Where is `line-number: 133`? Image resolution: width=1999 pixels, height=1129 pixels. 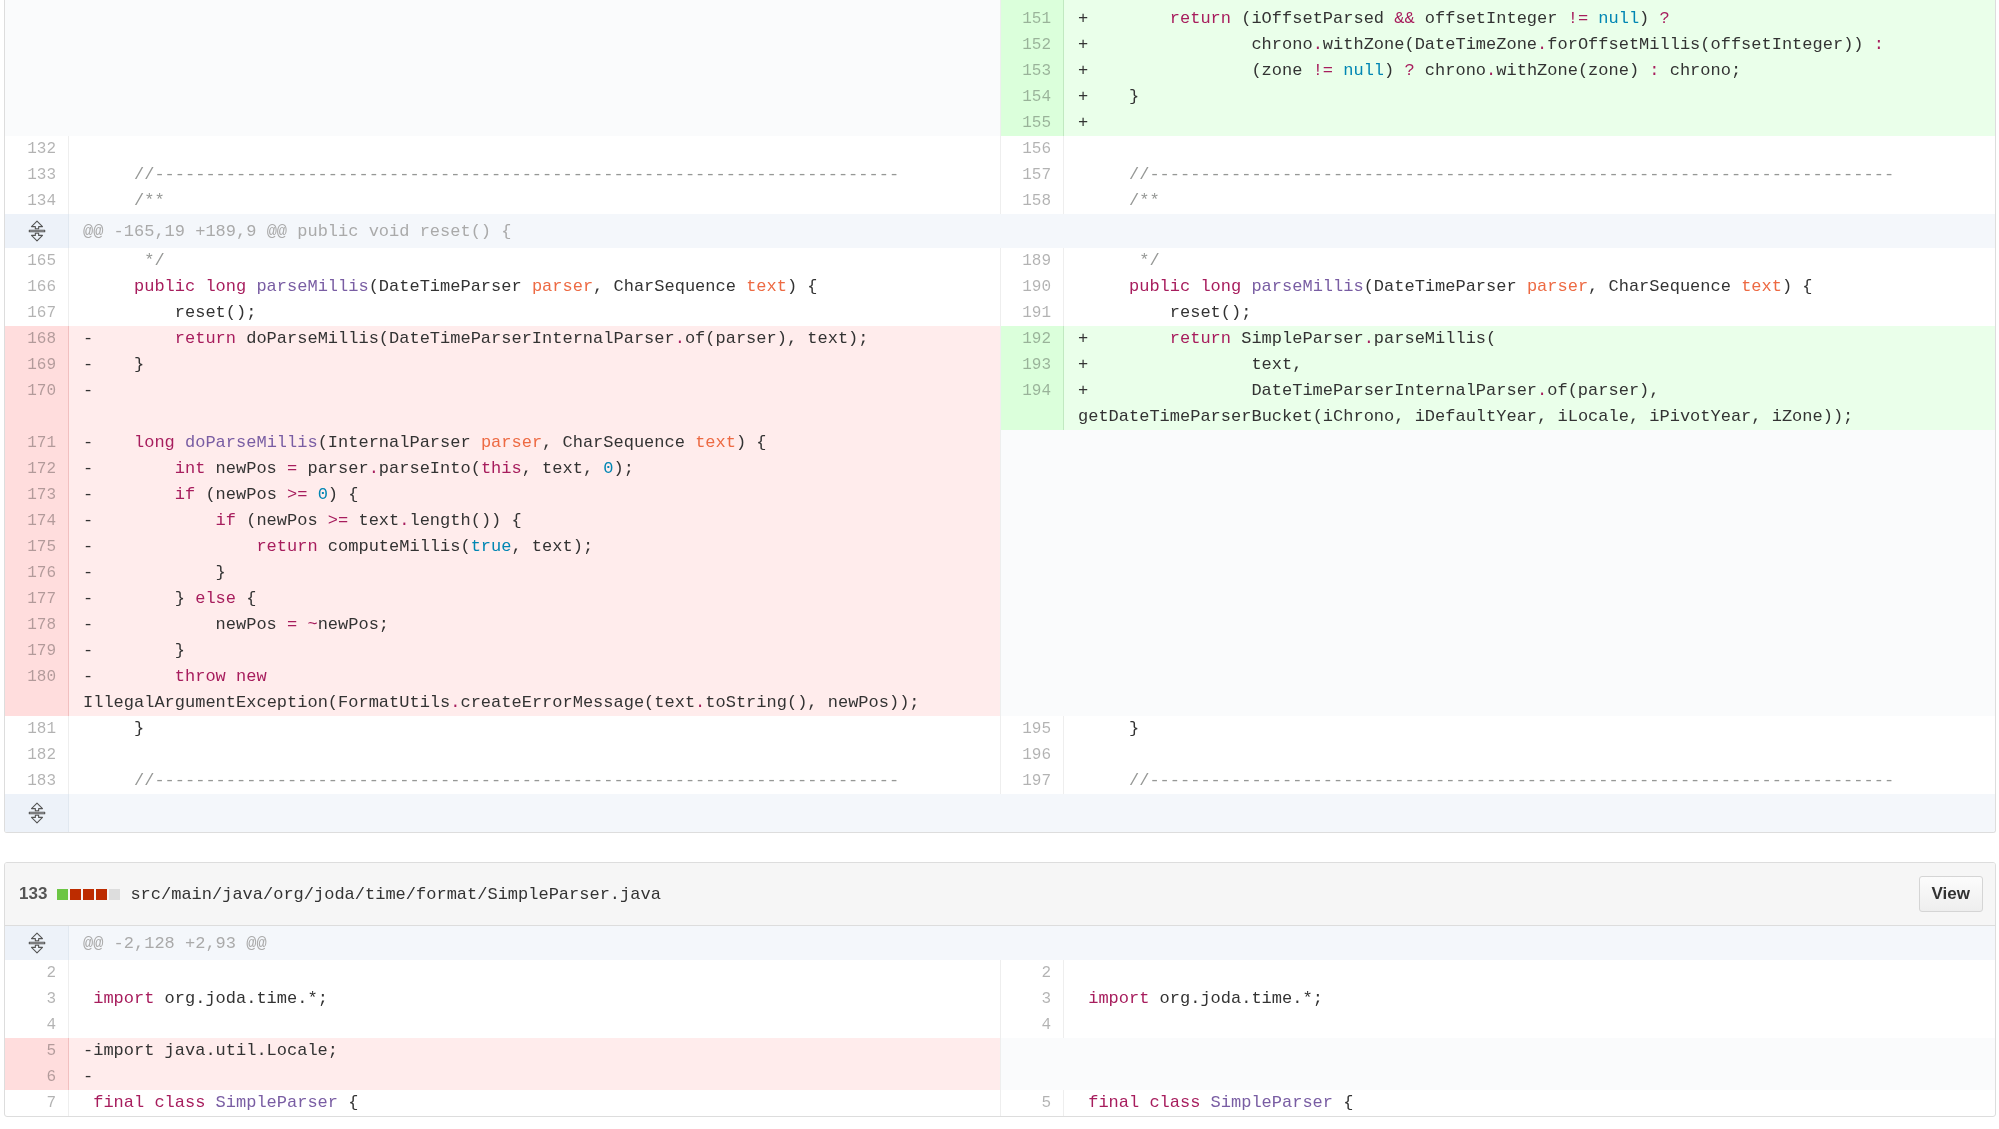
line-number: 133 is located at coordinates (37, 175).